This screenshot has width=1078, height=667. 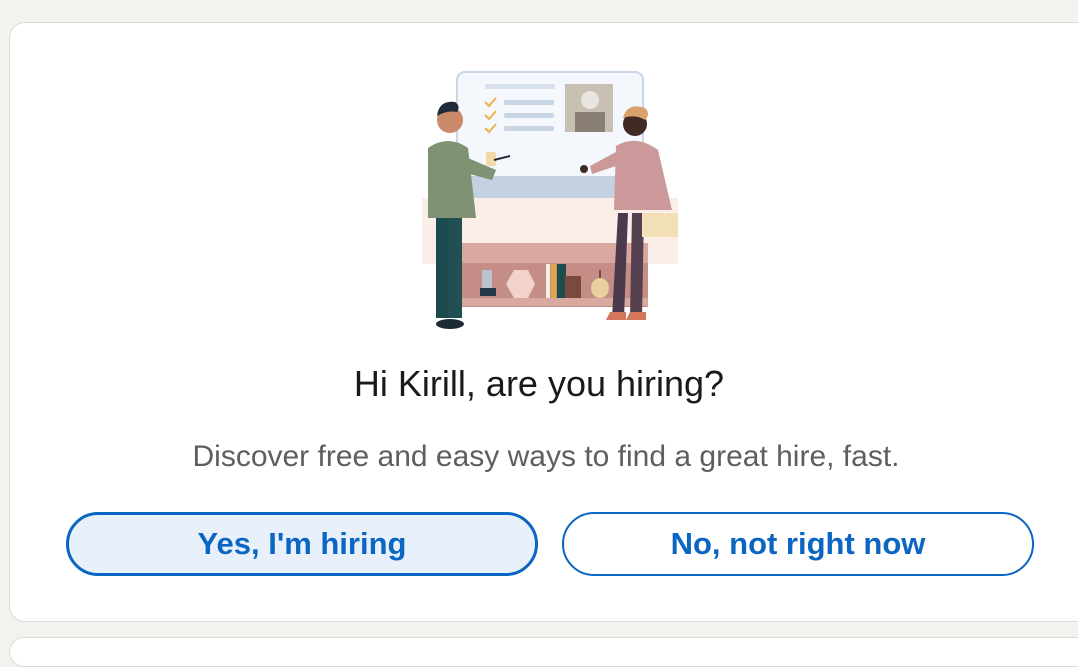 I want to click on next-card, so click(x=543, y=652).